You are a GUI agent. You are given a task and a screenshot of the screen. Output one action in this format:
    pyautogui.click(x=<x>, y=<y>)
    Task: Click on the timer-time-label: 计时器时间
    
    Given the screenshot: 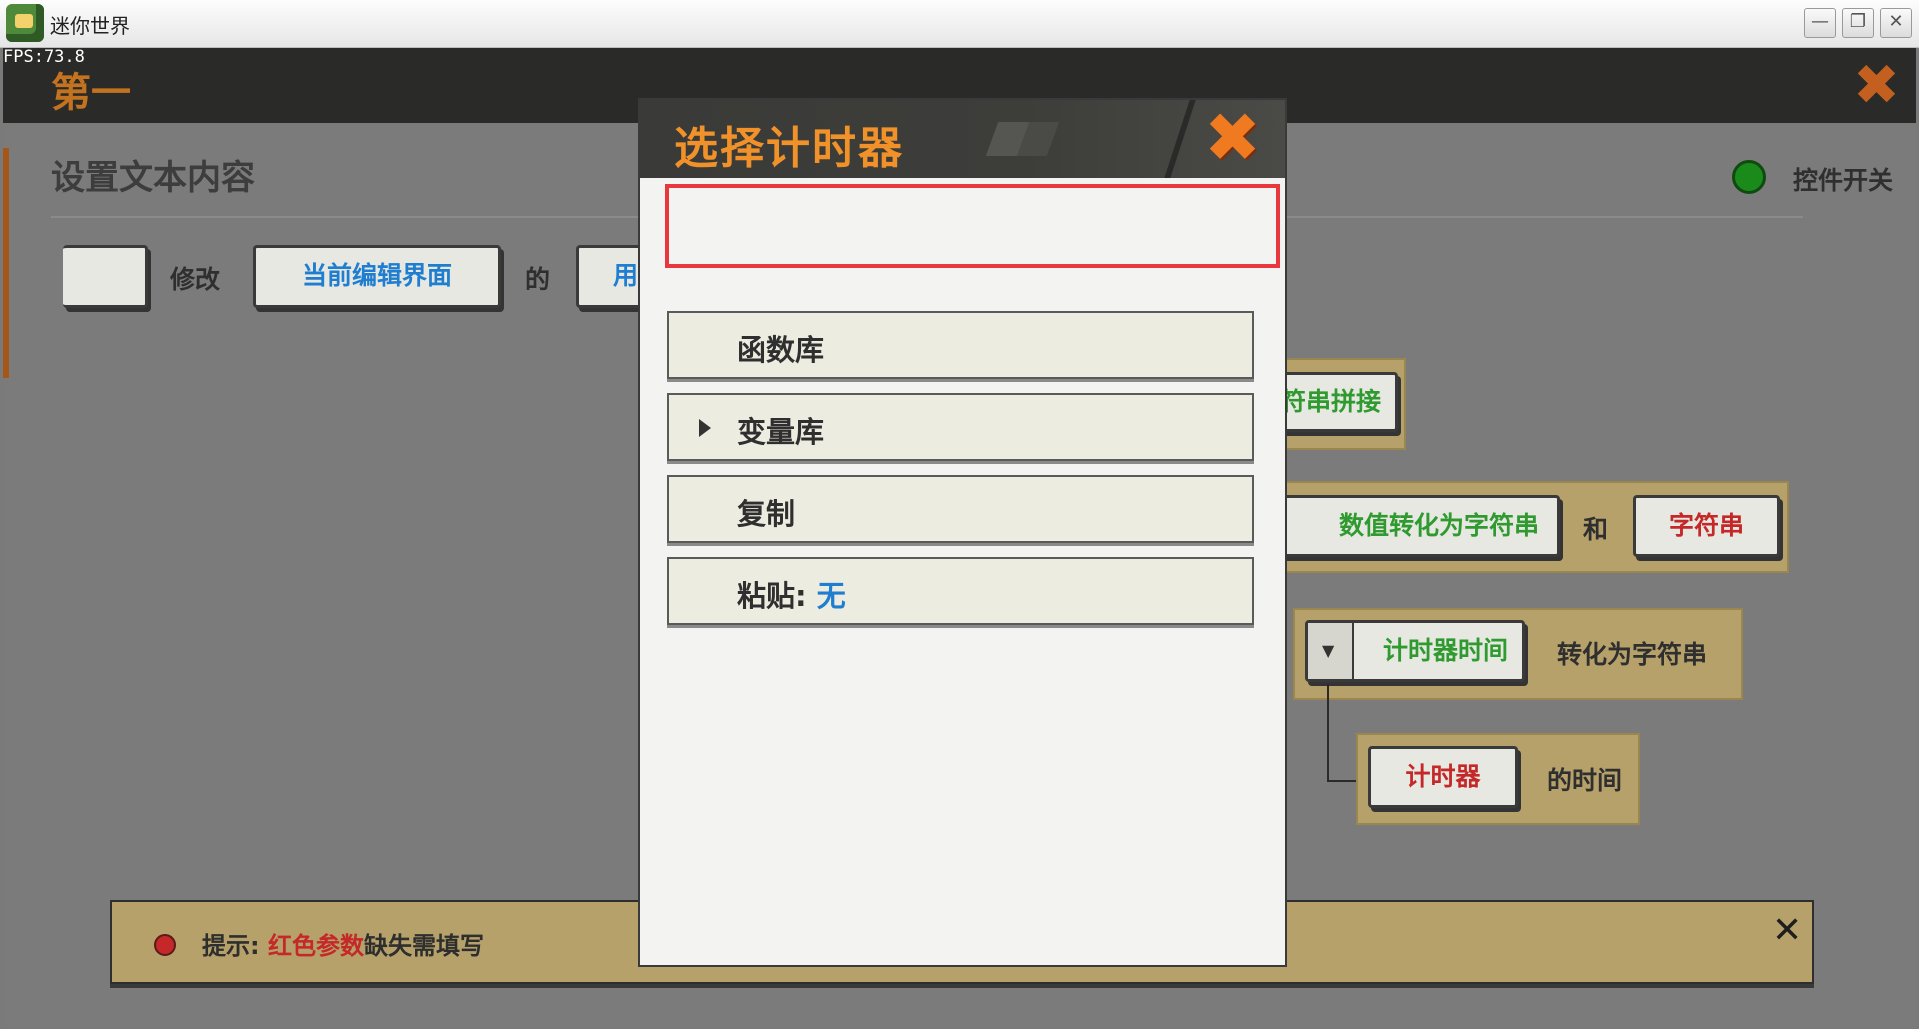 What is the action you would take?
    pyautogui.click(x=1445, y=650)
    